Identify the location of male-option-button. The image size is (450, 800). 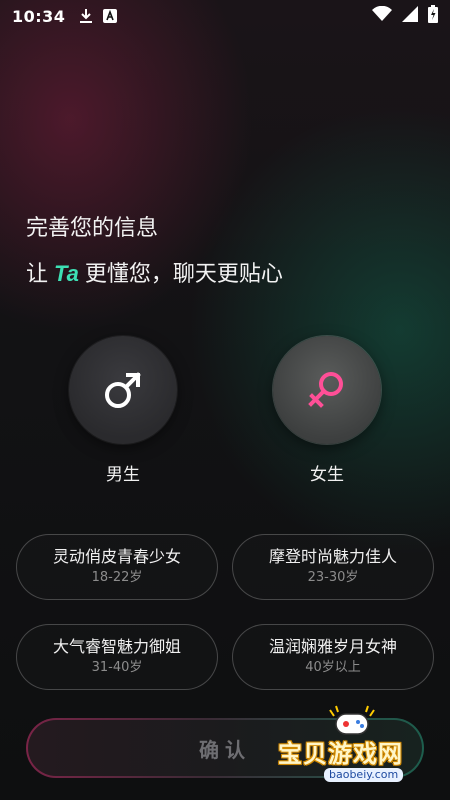
(123, 390).